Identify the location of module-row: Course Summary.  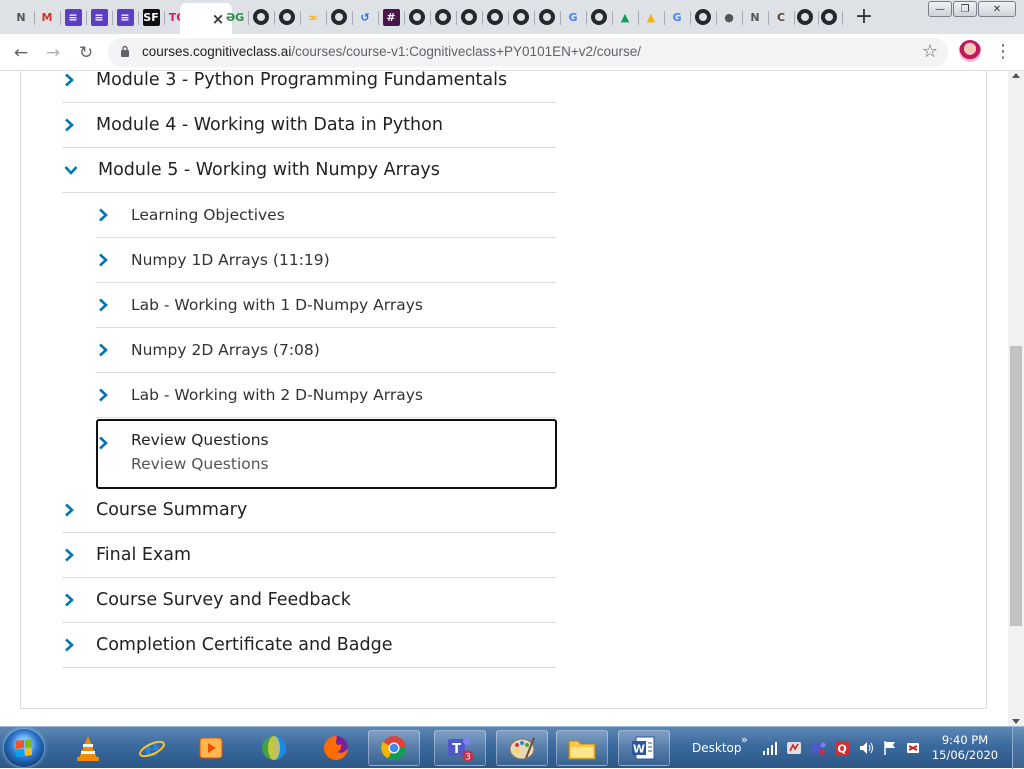
(309, 510).